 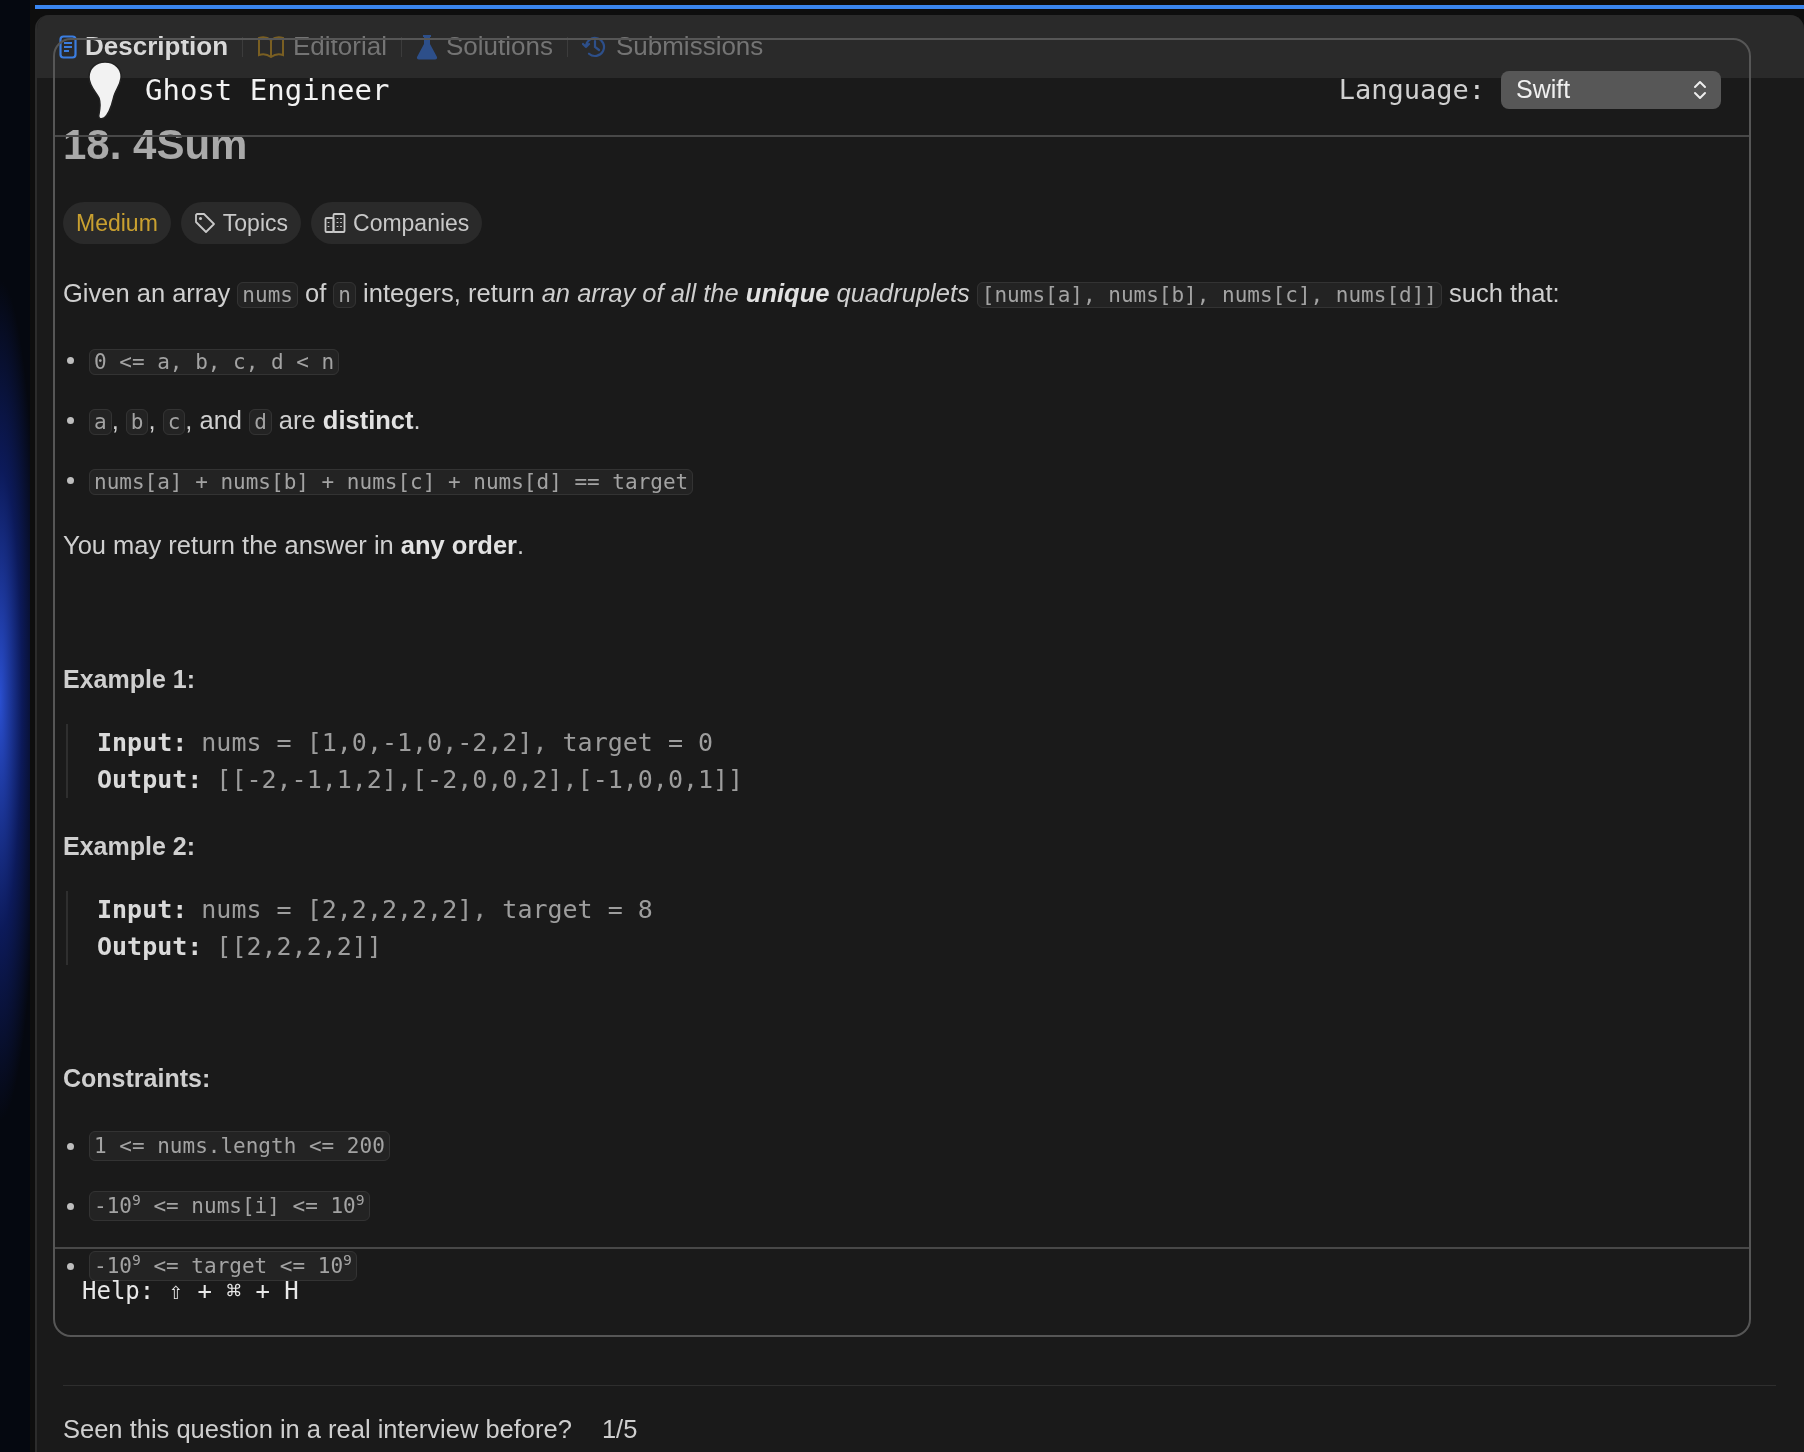 I want to click on example-heading: Example 1:, so click(x=129, y=679).